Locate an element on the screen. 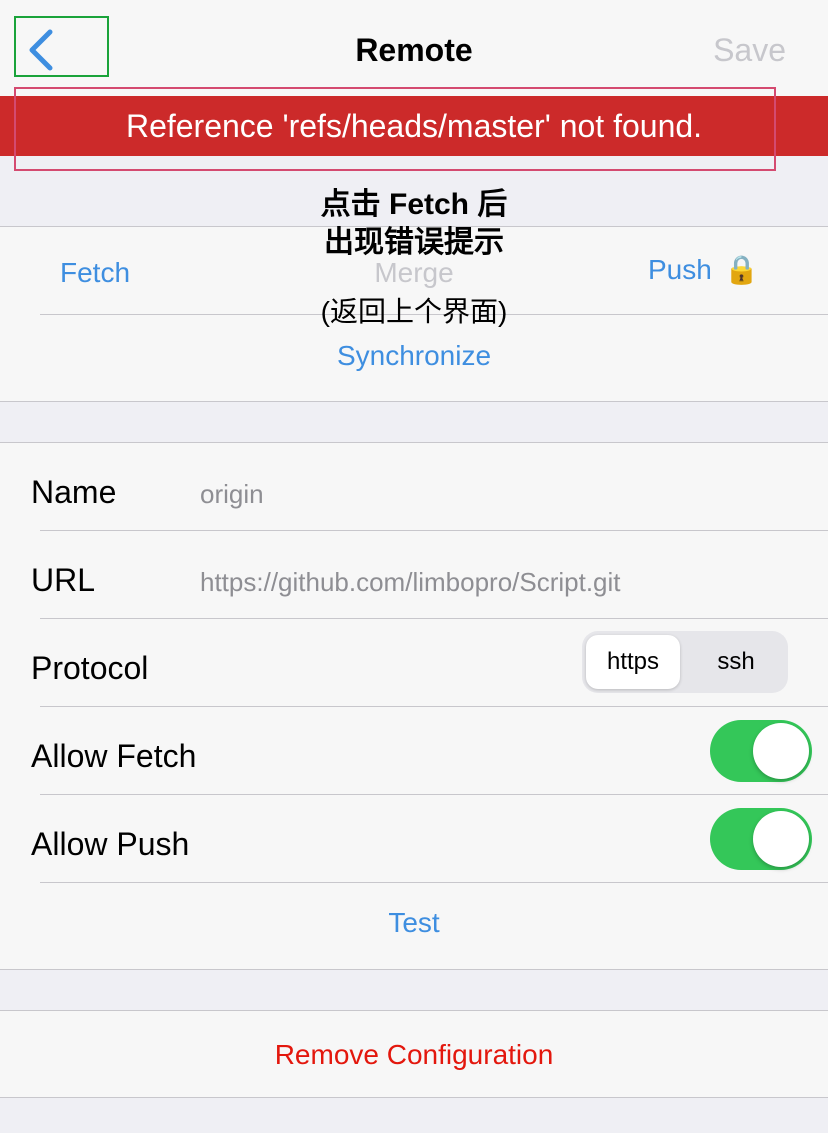  annotation-line-1: 点击 Fetch 后 is located at coordinates (414, 204).